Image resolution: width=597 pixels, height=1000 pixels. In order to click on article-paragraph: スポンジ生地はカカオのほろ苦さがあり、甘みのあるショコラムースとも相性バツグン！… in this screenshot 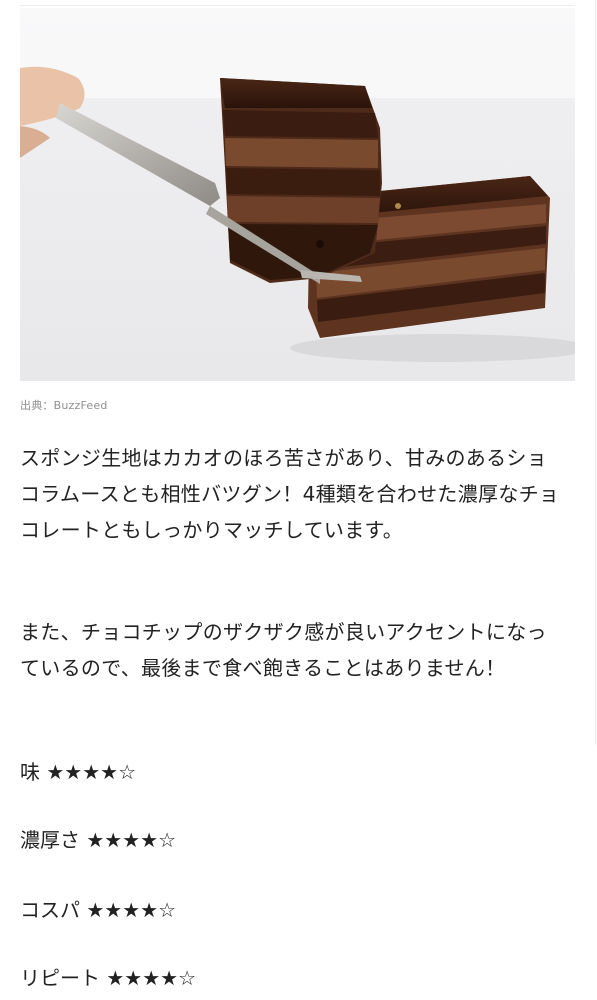, I will do `click(290, 494)`.